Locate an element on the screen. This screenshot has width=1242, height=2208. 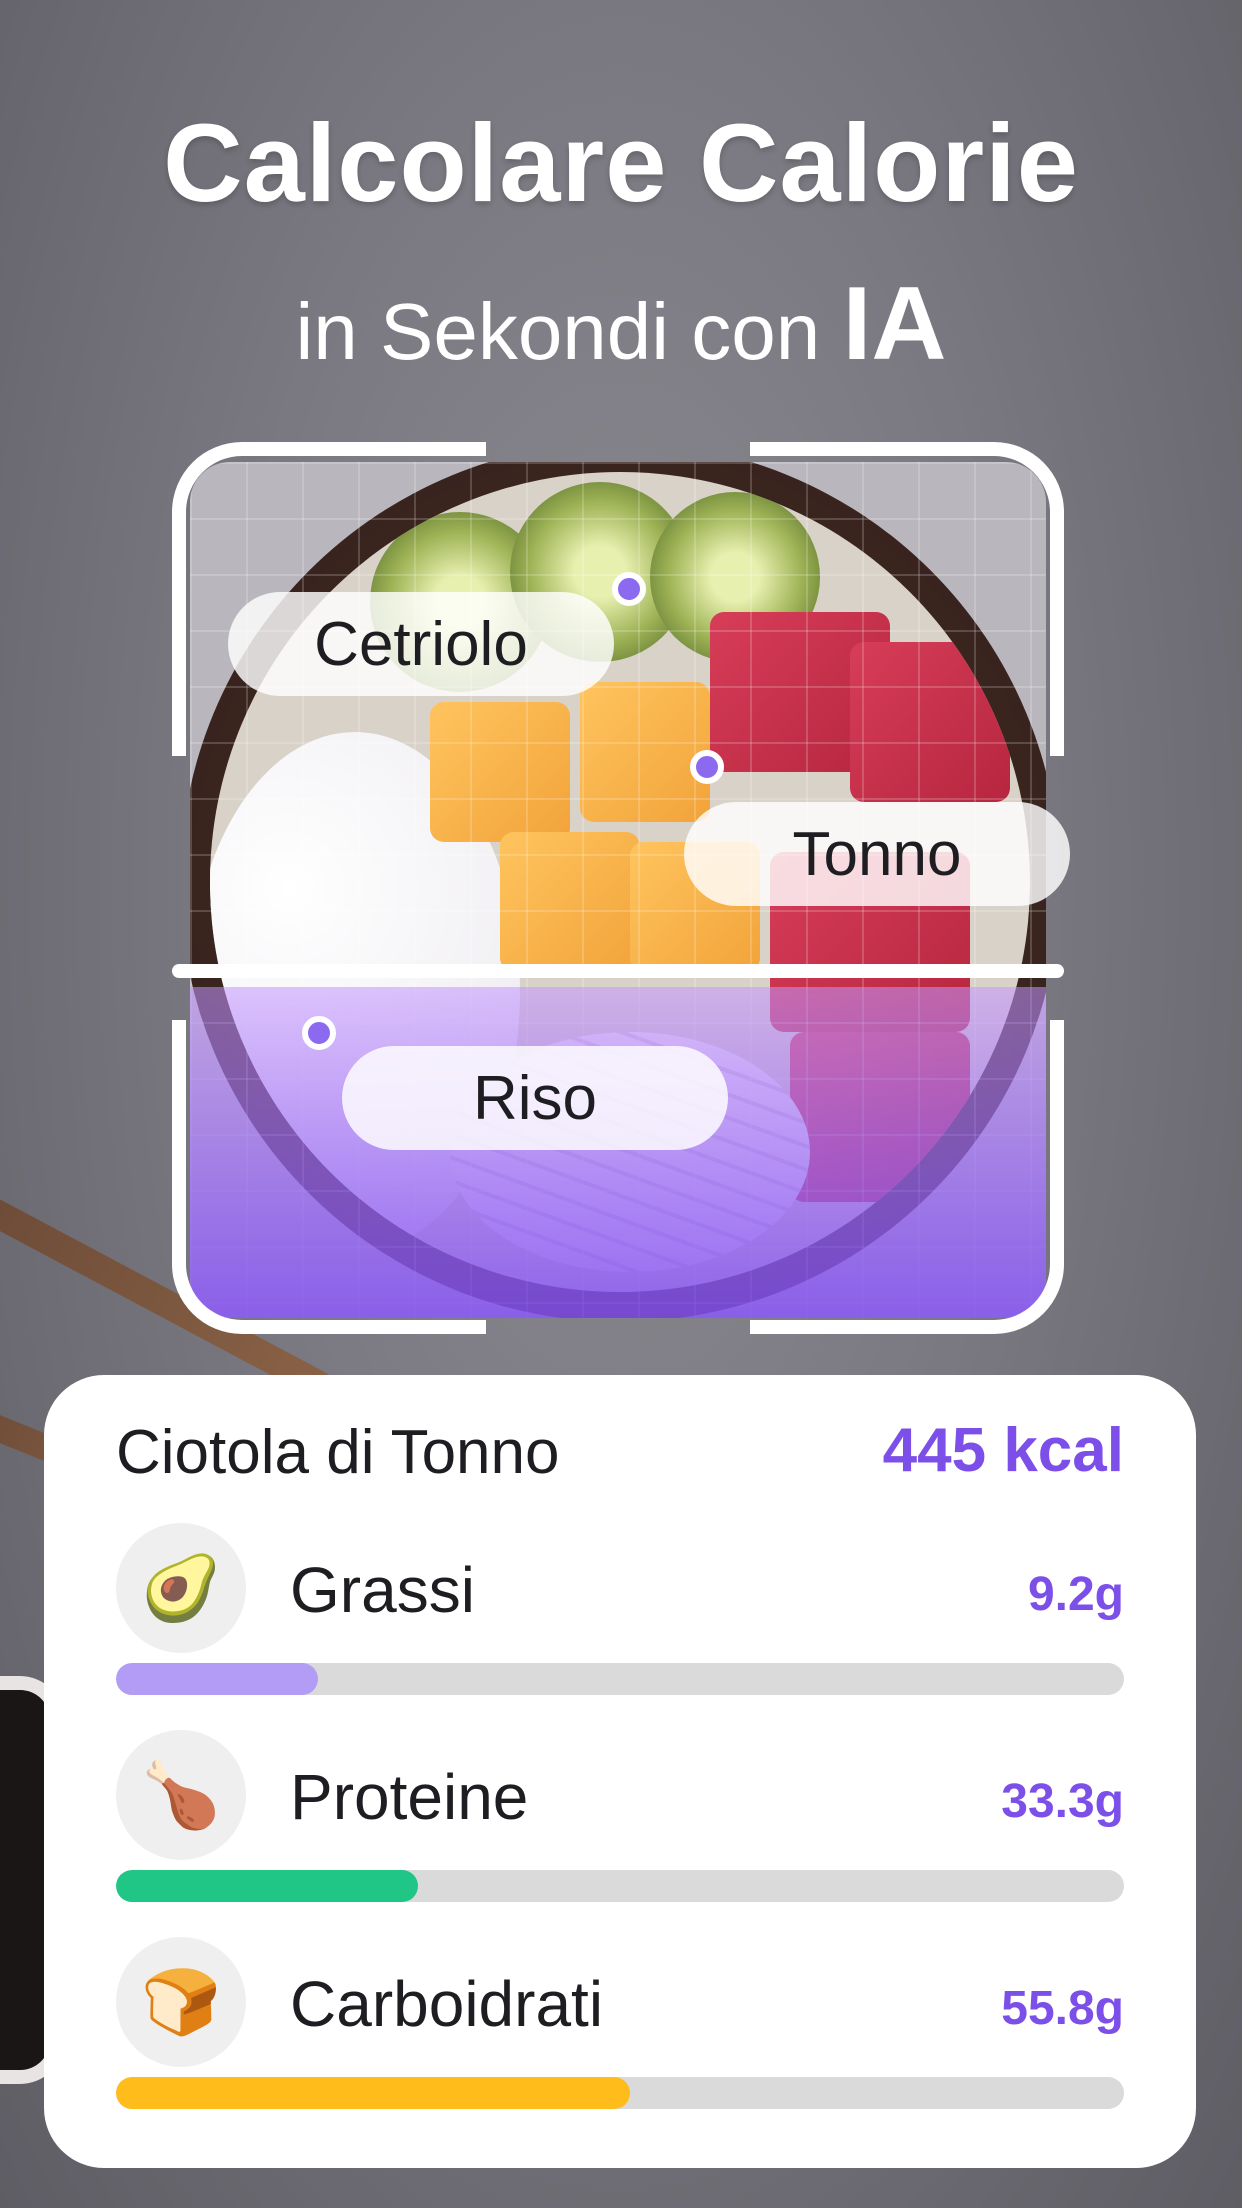
cucumber-marker-dot is located at coordinates (629, 589).